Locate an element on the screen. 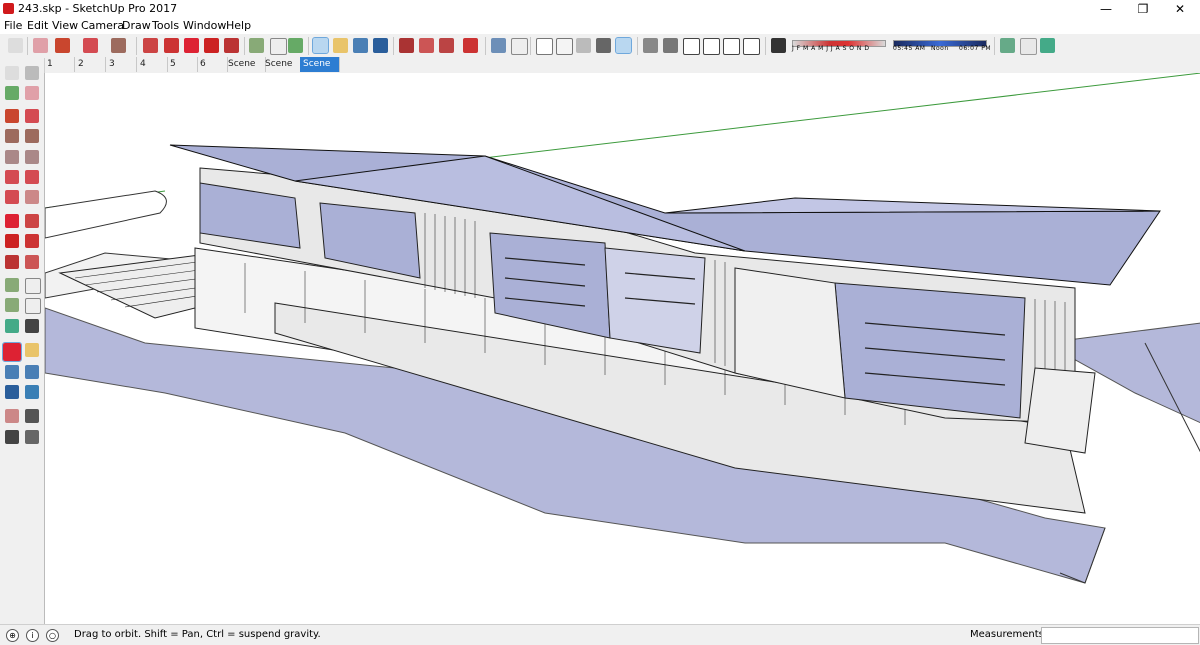 This screenshot has width=1200, height=645. push-pull-icon is located at coordinates (150, 45).